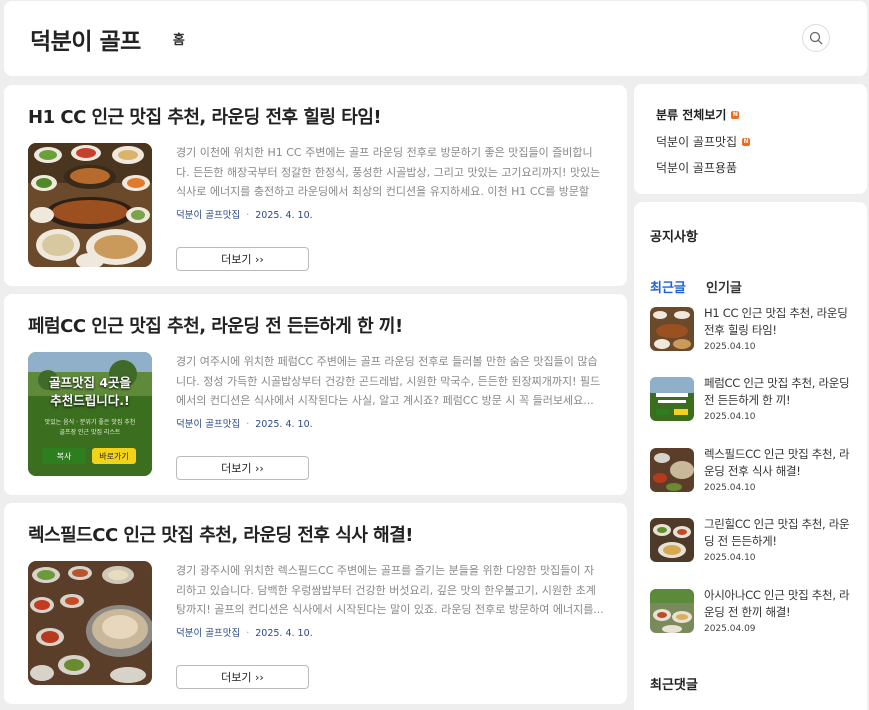 Image resolution: width=869 pixels, height=710 pixels. What do you see at coordinates (668, 286) in the screenshot?
I see `tab-recent: 최근글` at bounding box center [668, 286].